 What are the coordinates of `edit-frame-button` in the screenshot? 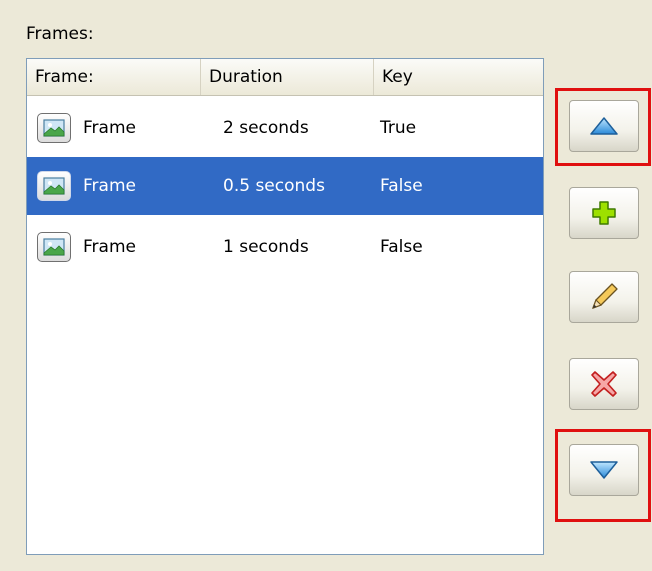 It's located at (604, 297).